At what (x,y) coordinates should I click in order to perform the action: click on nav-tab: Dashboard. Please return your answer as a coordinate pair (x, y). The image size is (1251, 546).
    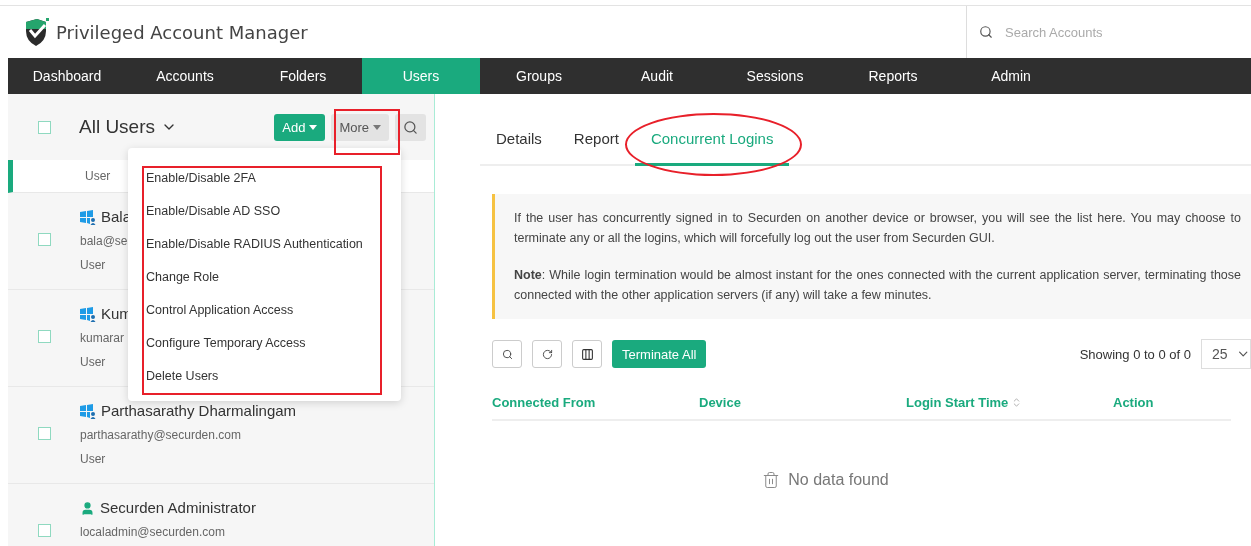
    Looking at the image, I should click on (67, 76).